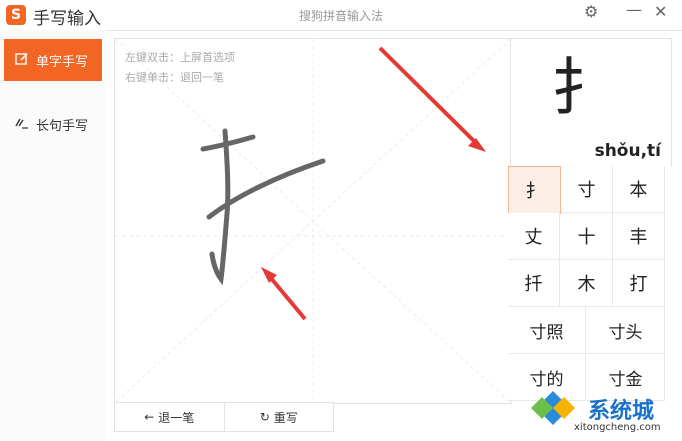 The image size is (682, 441). What do you see at coordinates (285, 417) in the screenshot?
I see `rewrite-label: 重写` at bounding box center [285, 417].